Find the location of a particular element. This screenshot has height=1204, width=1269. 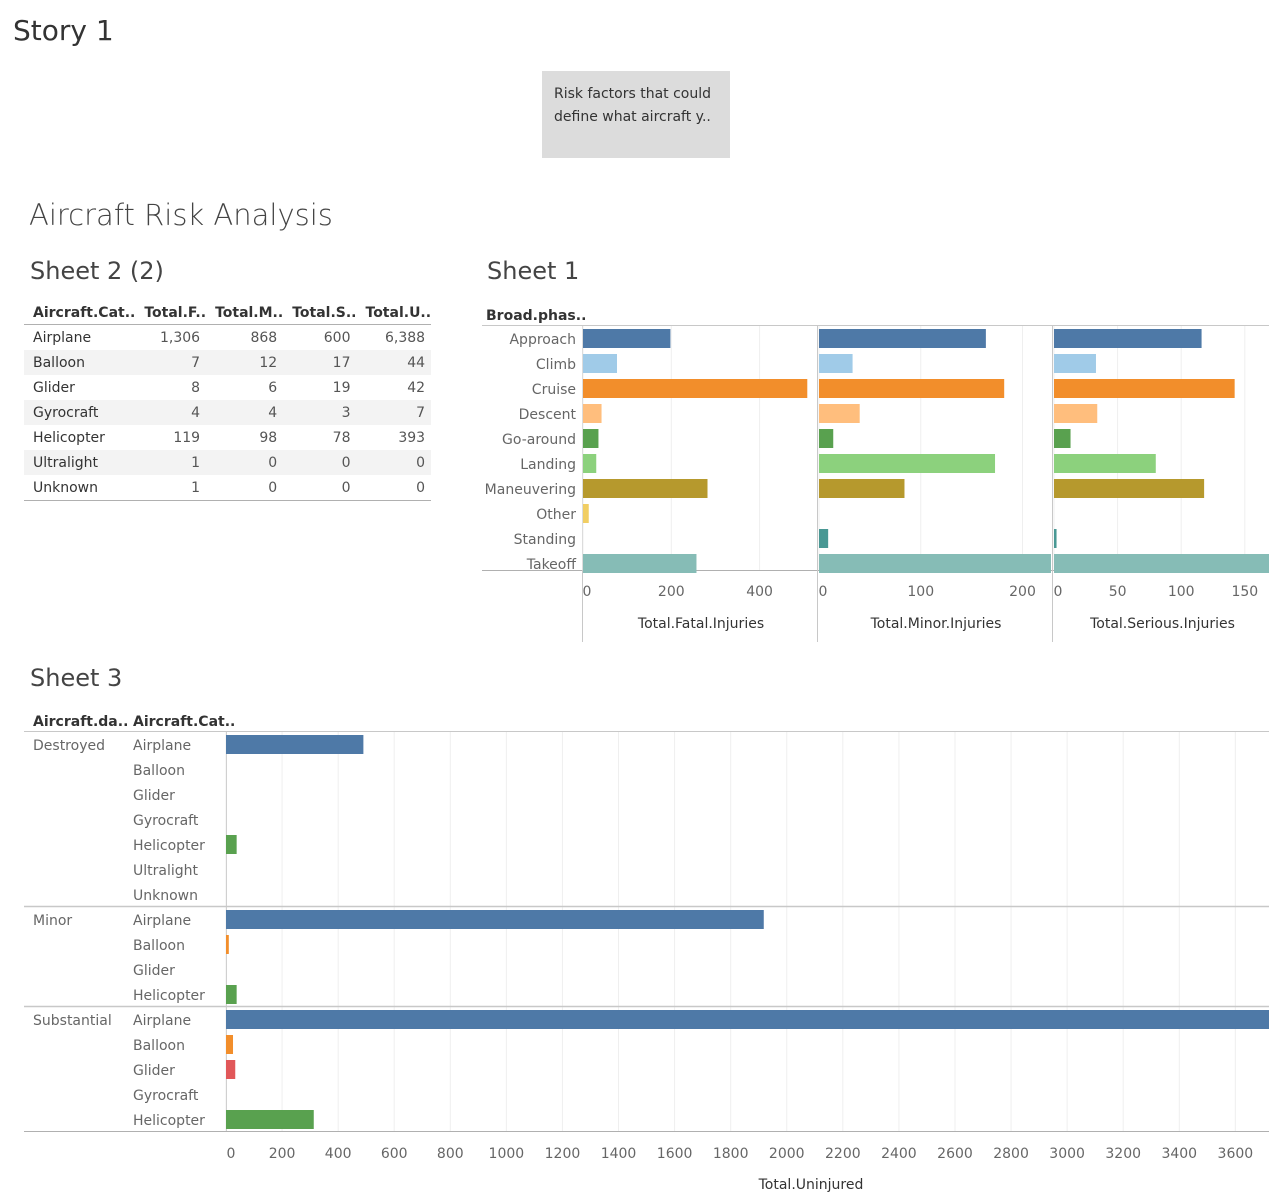

sheet1-category-label: Cruise is located at coordinates (554, 390).